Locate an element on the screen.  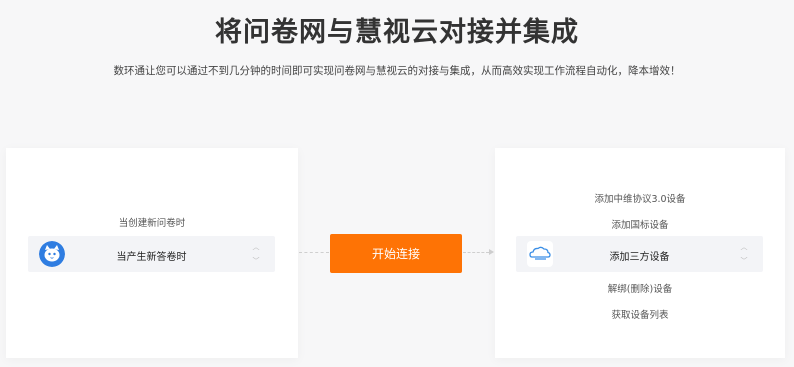
connector-line-right is located at coordinates (476, 252).